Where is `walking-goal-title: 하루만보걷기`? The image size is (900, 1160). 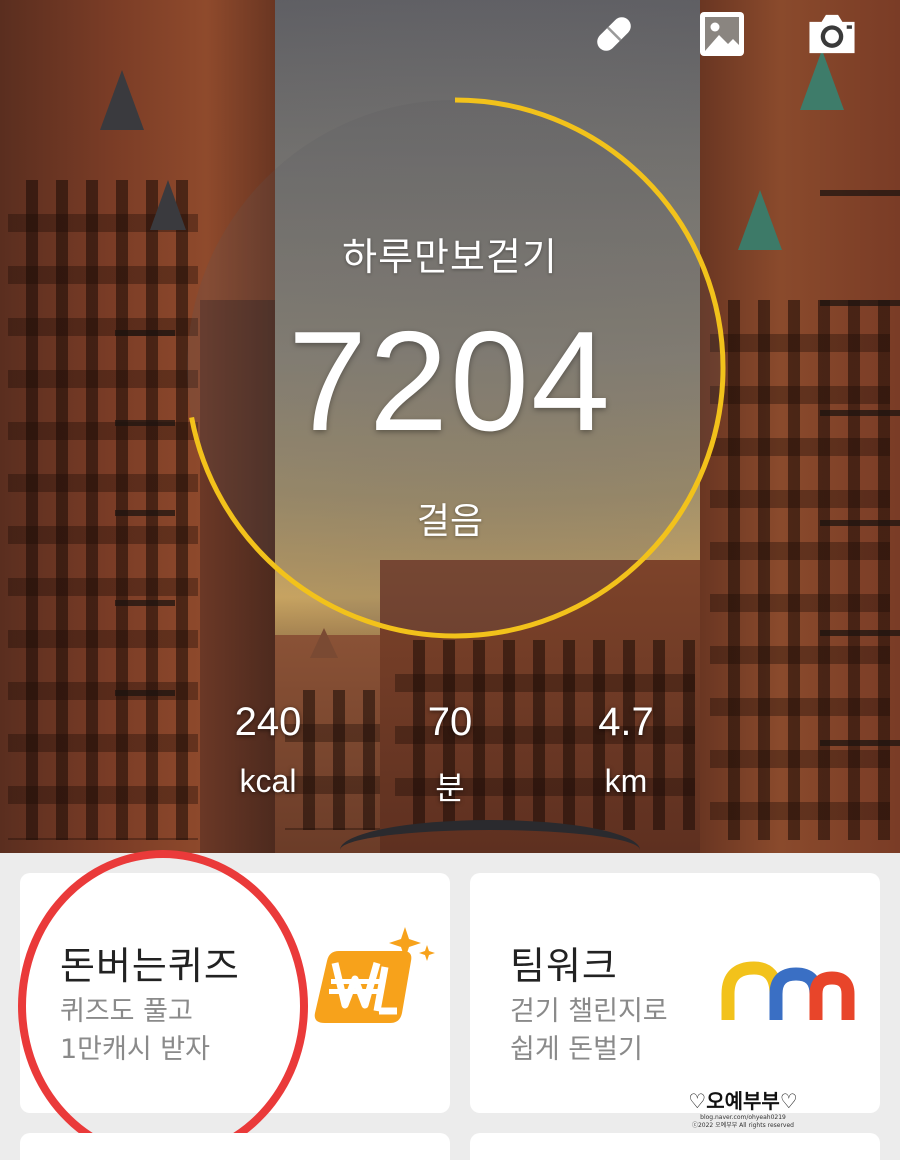
walking-goal-title: 하루만보걷기 is located at coordinates (450, 257).